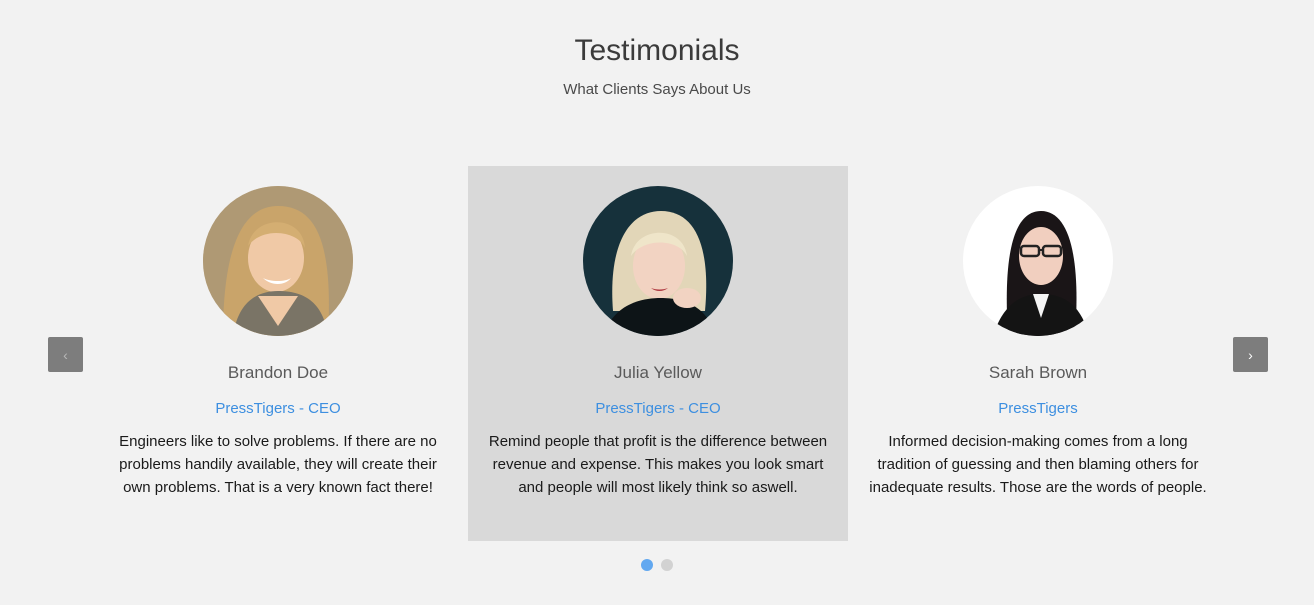 Image resolution: width=1314 pixels, height=605 pixels. What do you see at coordinates (657, 89) in the screenshot?
I see `section-subtitle: What Clients Says About Us` at bounding box center [657, 89].